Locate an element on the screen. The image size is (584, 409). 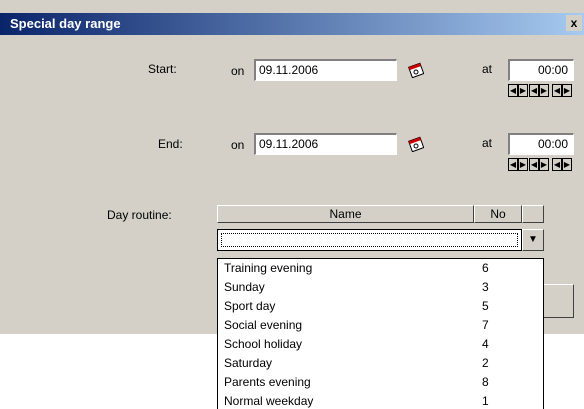
item-name: Training evening is located at coordinates (268, 268).